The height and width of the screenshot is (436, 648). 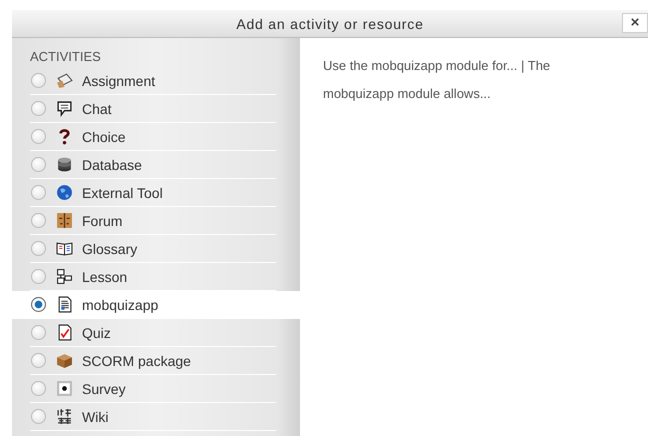 What do you see at coordinates (65, 57) in the screenshot?
I see `section-heading: ACTIVITIES` at bounding box center [65, 57].